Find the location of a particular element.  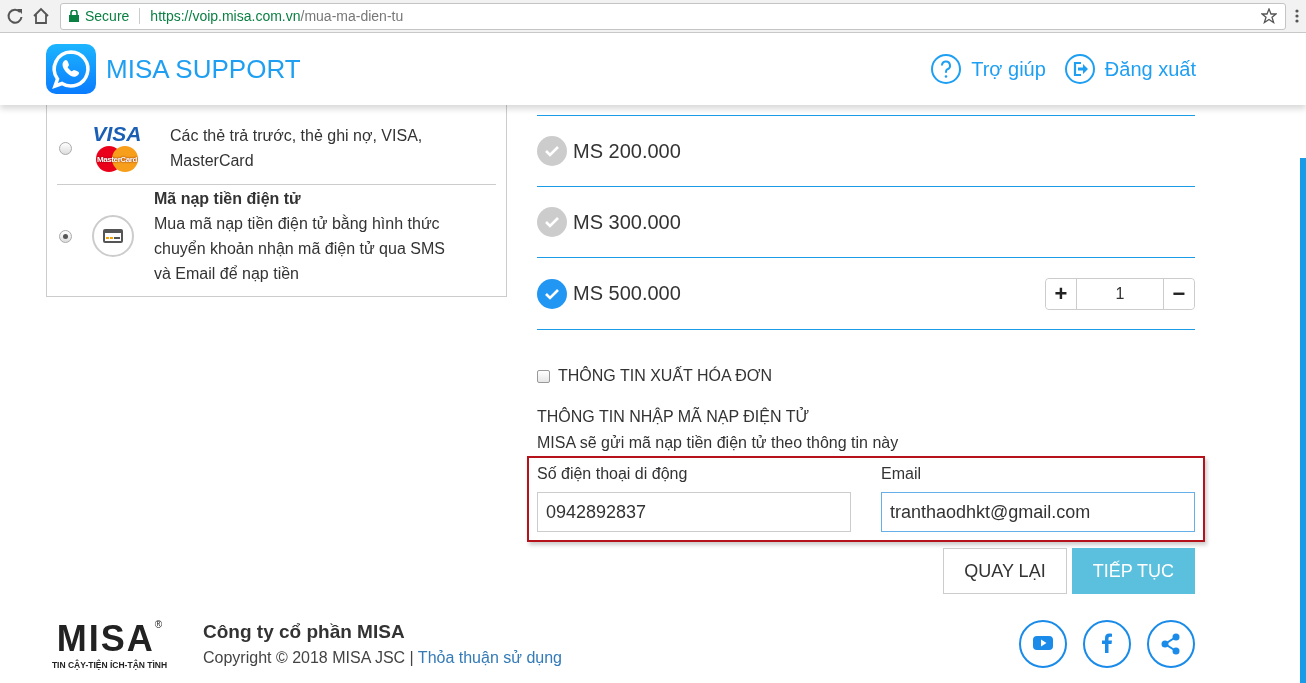

option-title: Mã nạp tiền điện tử is located at coordinates (228, 199).